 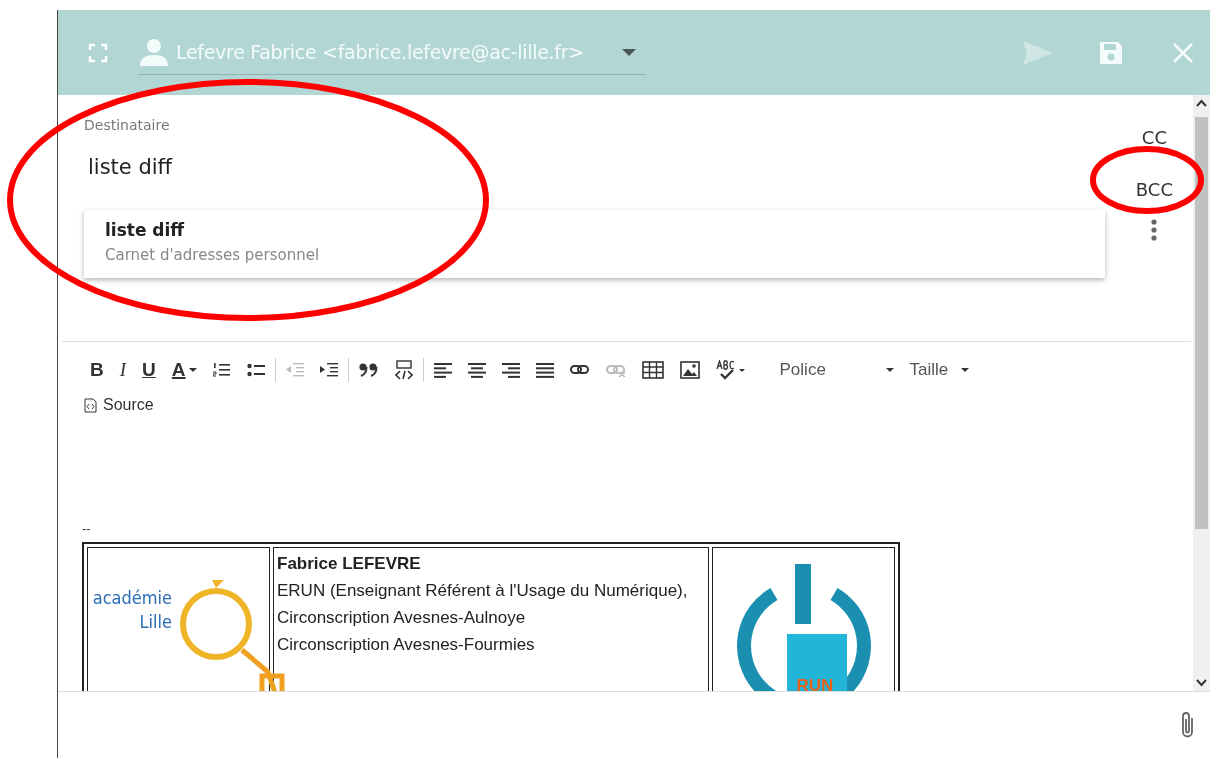 What do you see at coordinates (119, 405) in the screenshot?
I see `source-button: Source` at bounding box center [119, 405].